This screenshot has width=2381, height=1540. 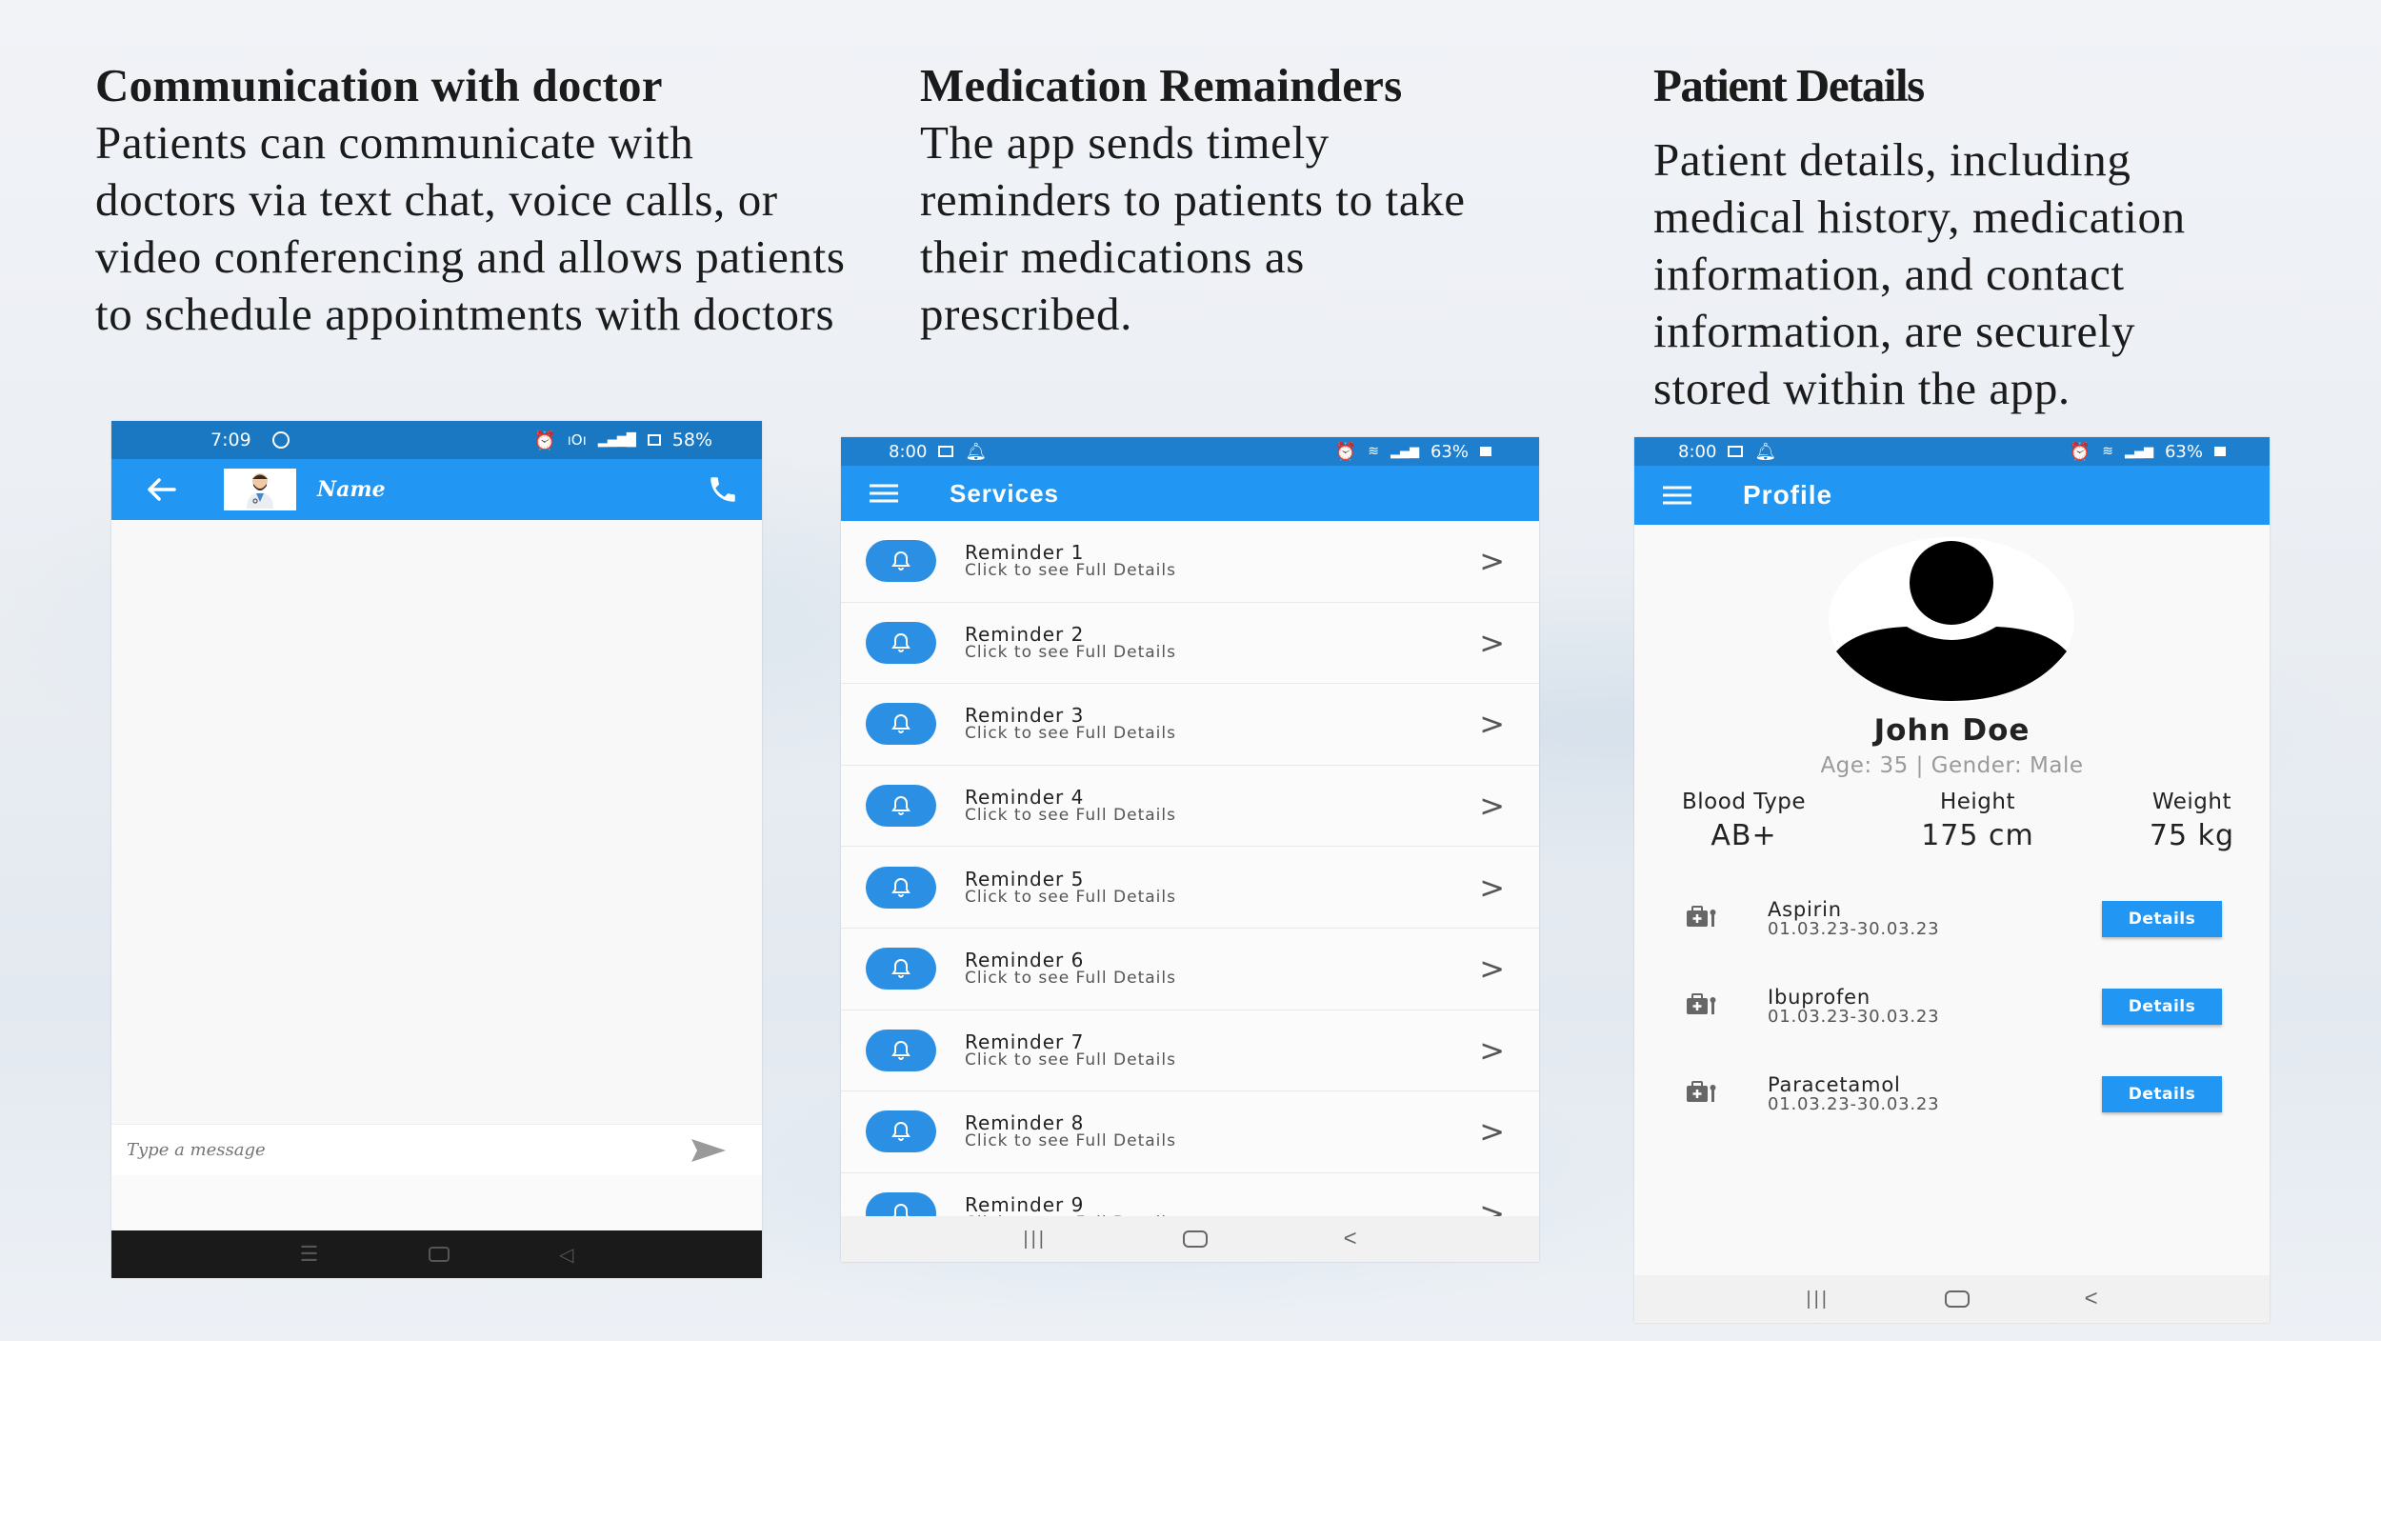 What do you see at coordinates (1025, 716) in the screenshot?
I see `reminder-title: Reminder 3` at bounding box center [1025, 716].